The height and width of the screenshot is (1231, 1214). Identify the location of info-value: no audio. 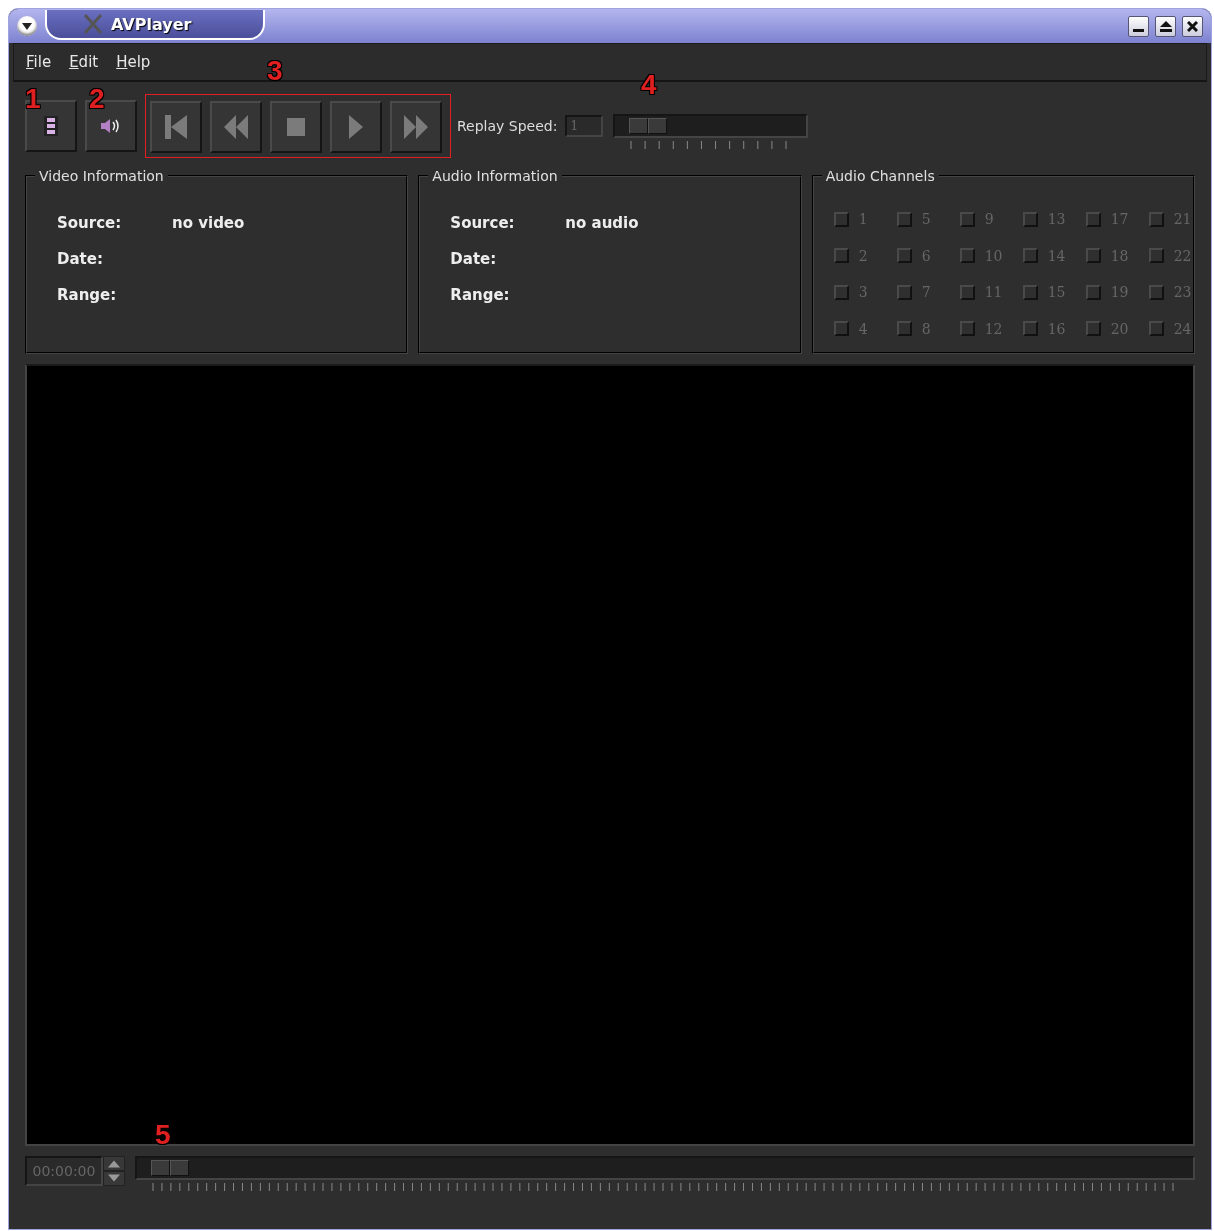
(602, 223).